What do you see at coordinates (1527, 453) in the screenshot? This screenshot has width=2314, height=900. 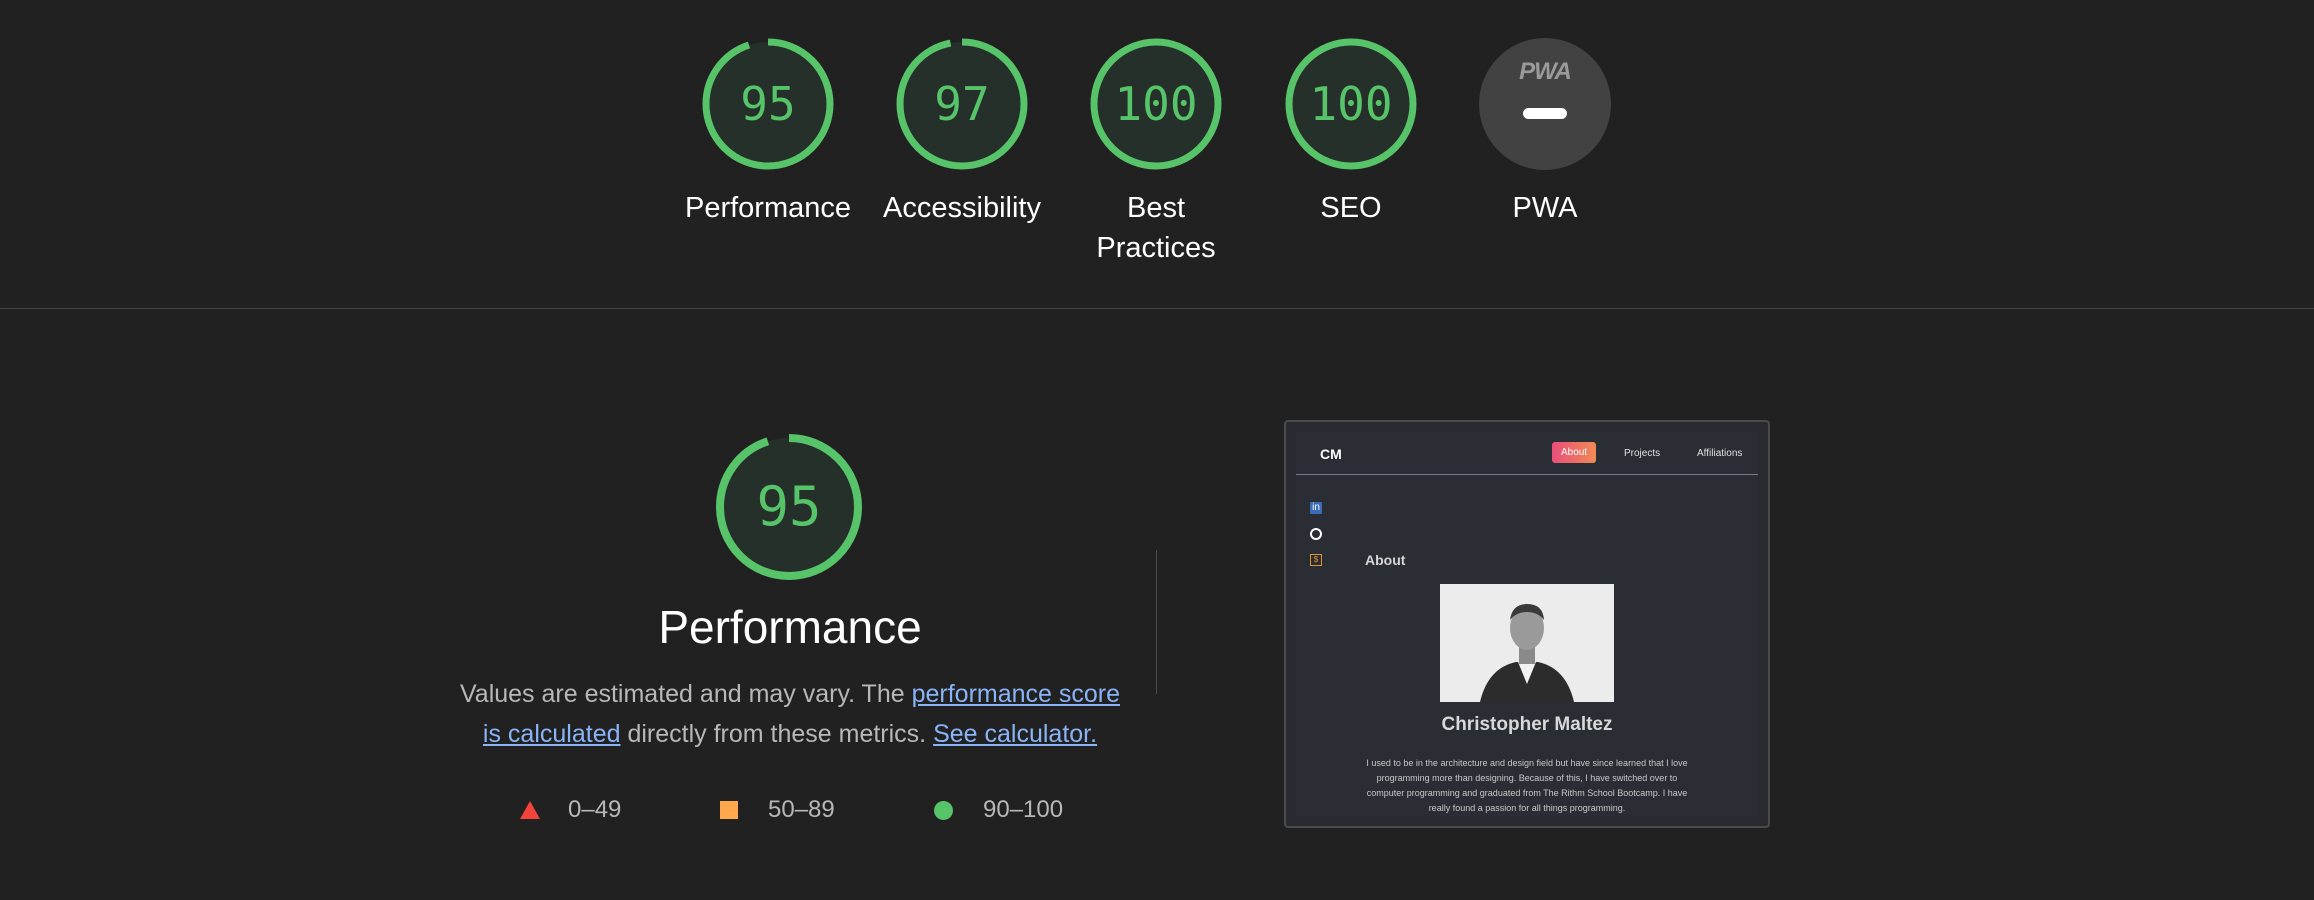 I see `site-navbar: CM About Projects Affiliations` at bounding box center [1527, 453].